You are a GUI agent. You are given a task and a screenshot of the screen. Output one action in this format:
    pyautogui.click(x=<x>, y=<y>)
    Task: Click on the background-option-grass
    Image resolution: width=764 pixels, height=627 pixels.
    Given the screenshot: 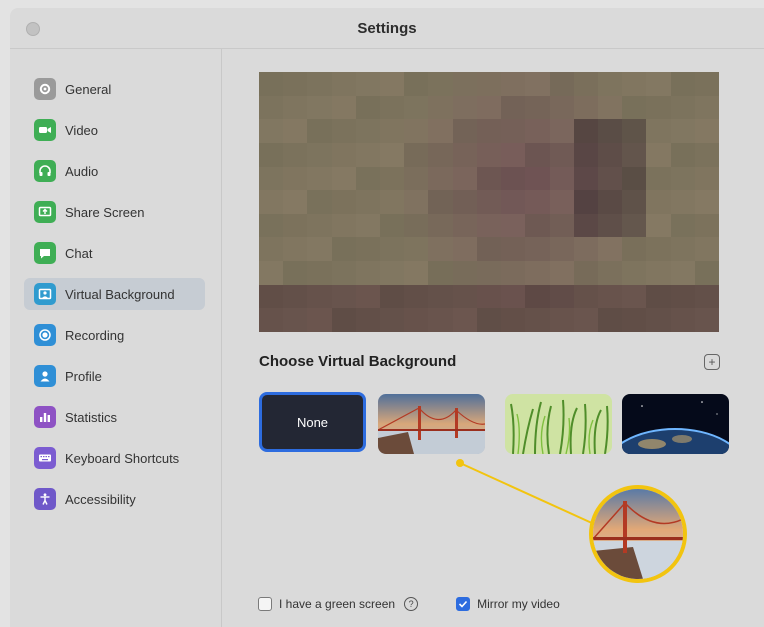 What is the action you would take?
    pyautogui.click(x=558, y=424)
    